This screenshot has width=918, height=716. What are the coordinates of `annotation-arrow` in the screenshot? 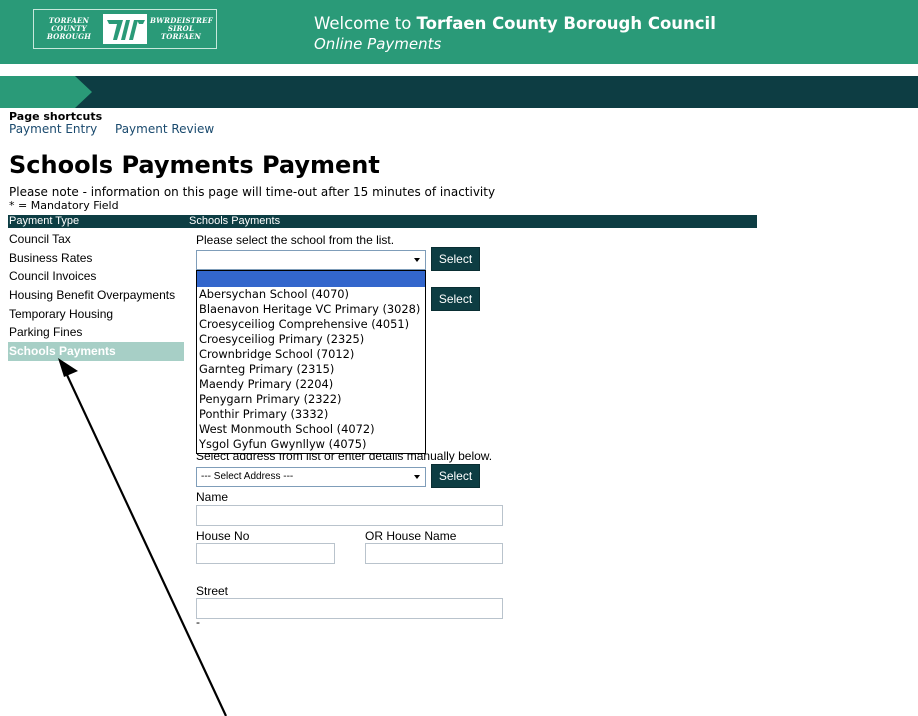 It's located at (142, 537).